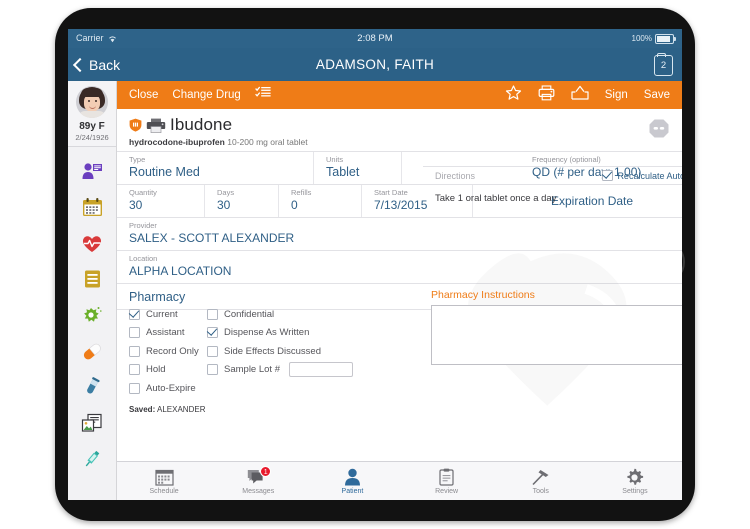 This screenshot has width=750, height=529. What do you see at coordinates (161, 201) in the screenshot?
I see `quantity-field: Quantity 30` at bounding box center [161, 201].